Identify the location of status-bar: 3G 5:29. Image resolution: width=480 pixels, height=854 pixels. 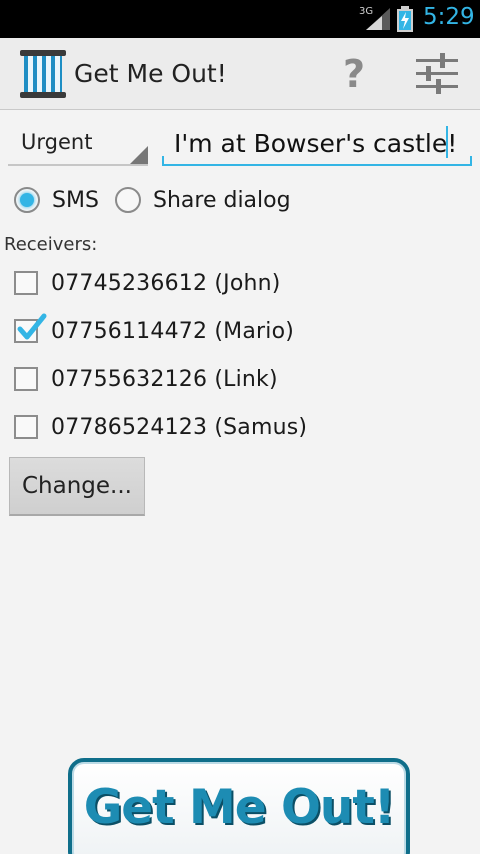
(240, 19).